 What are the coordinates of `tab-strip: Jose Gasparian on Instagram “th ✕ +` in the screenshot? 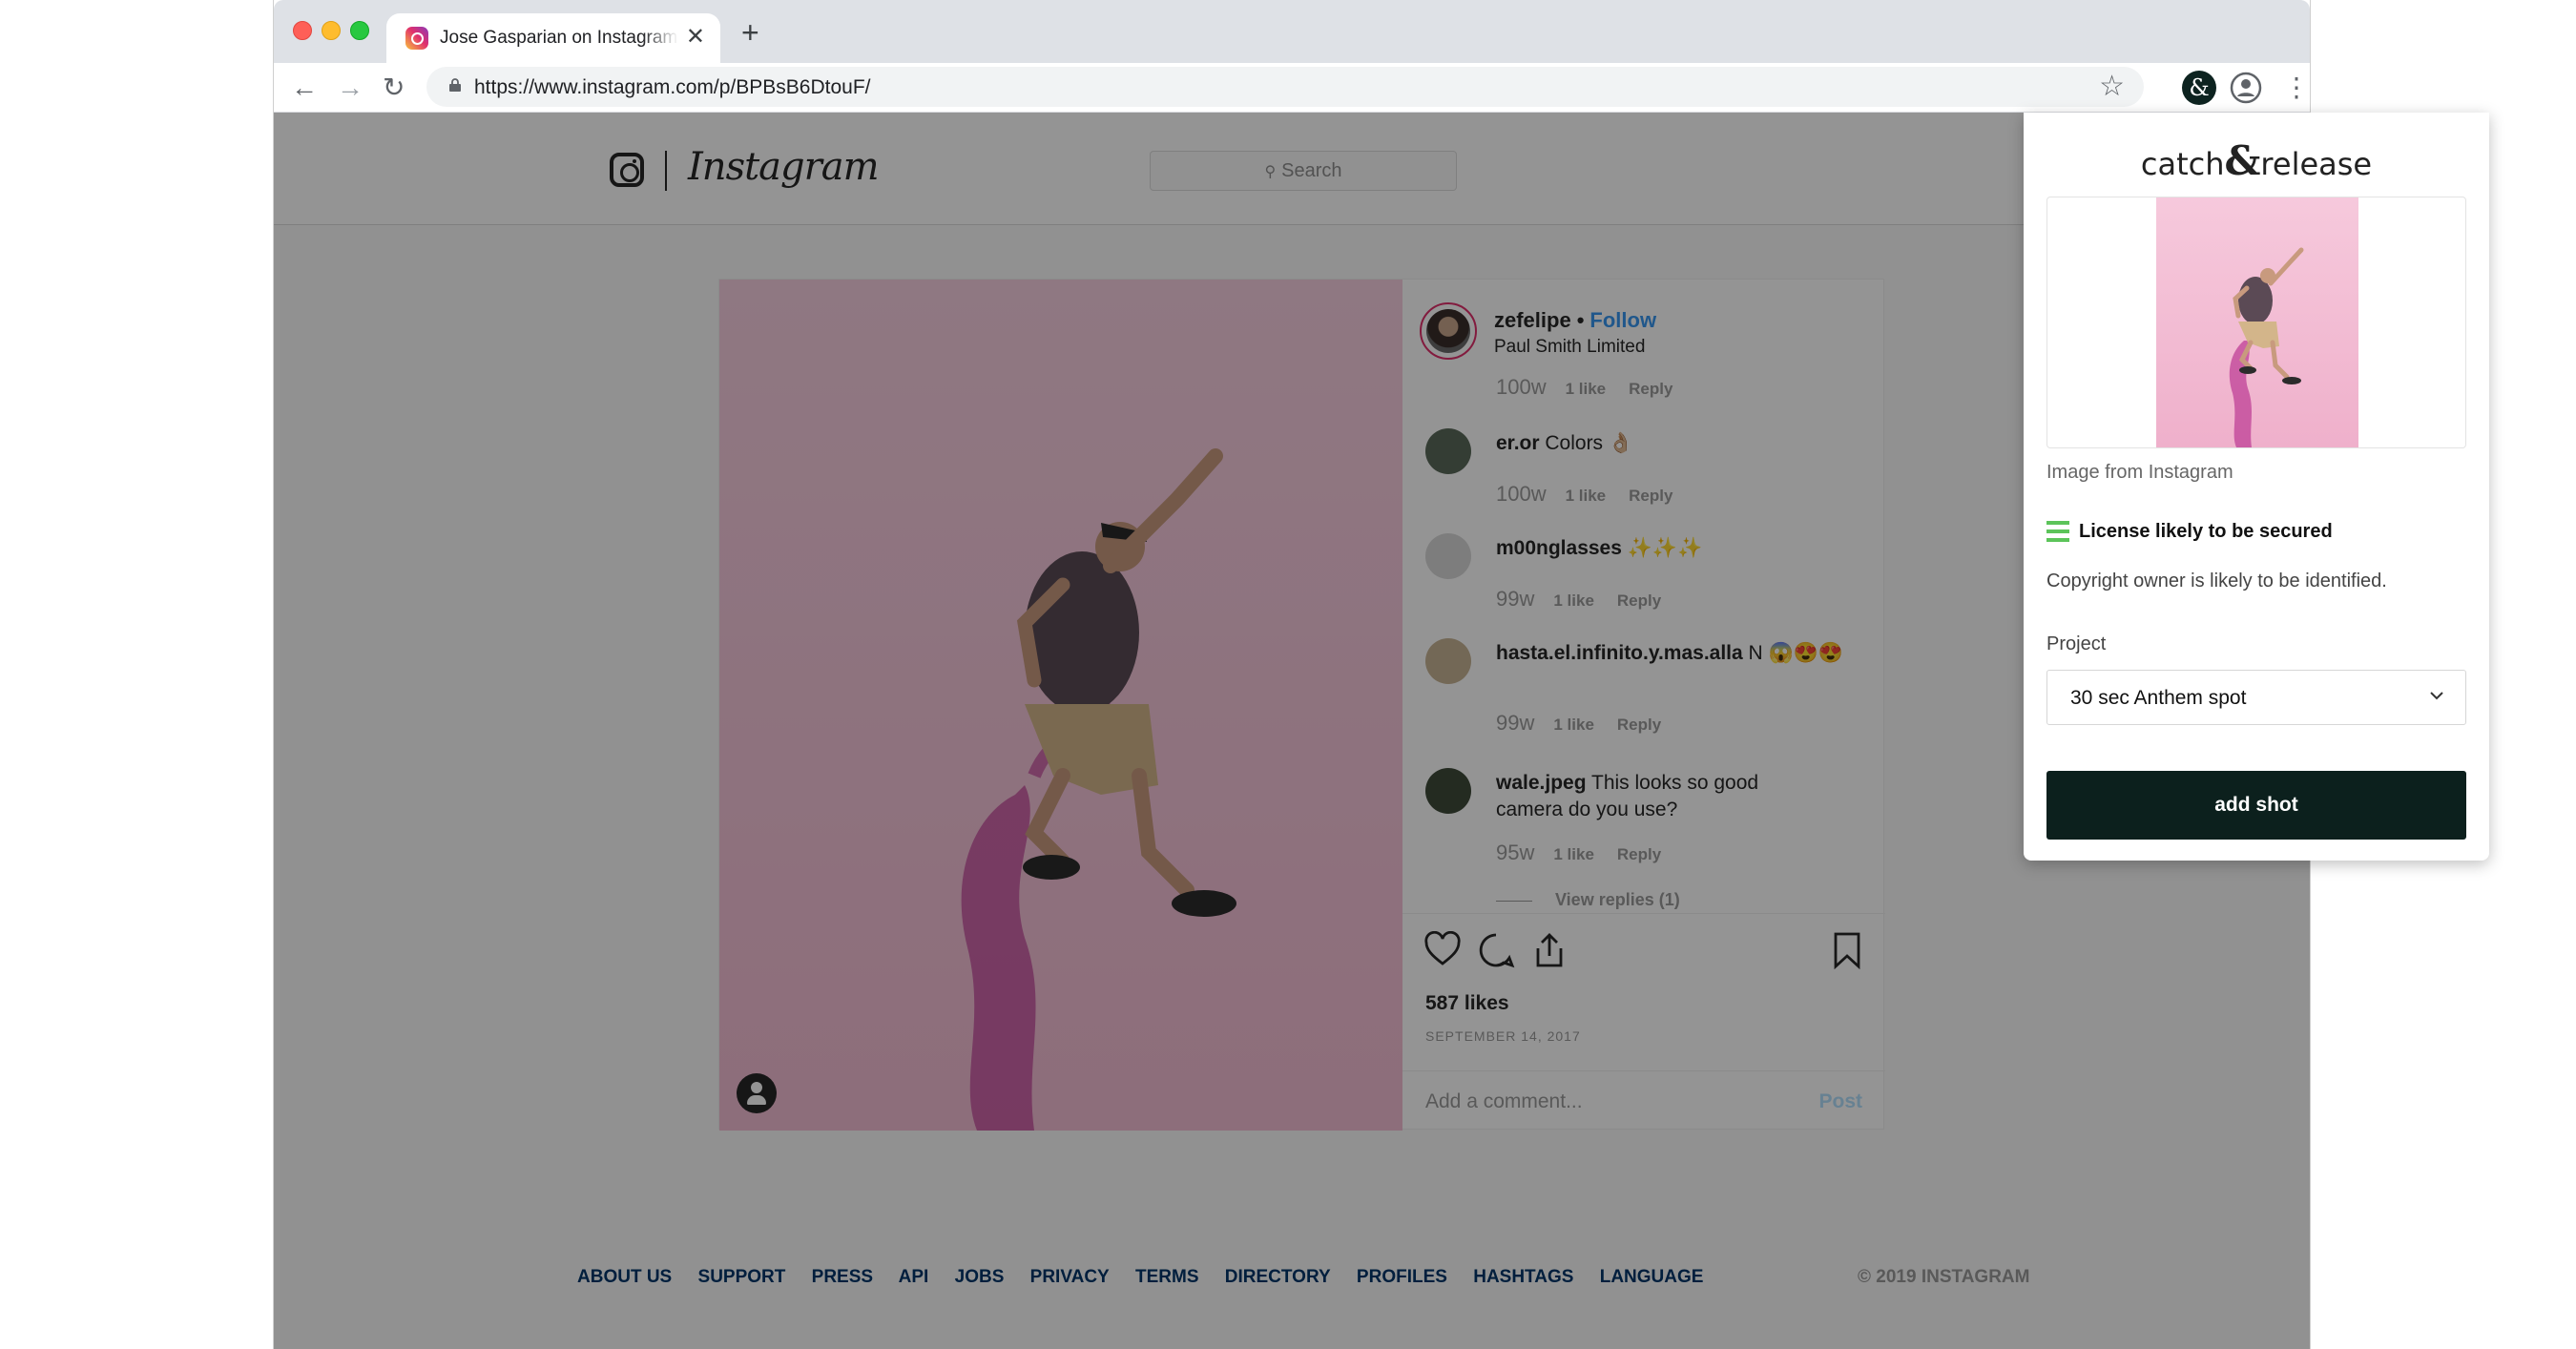 It's located at (1292, 32).